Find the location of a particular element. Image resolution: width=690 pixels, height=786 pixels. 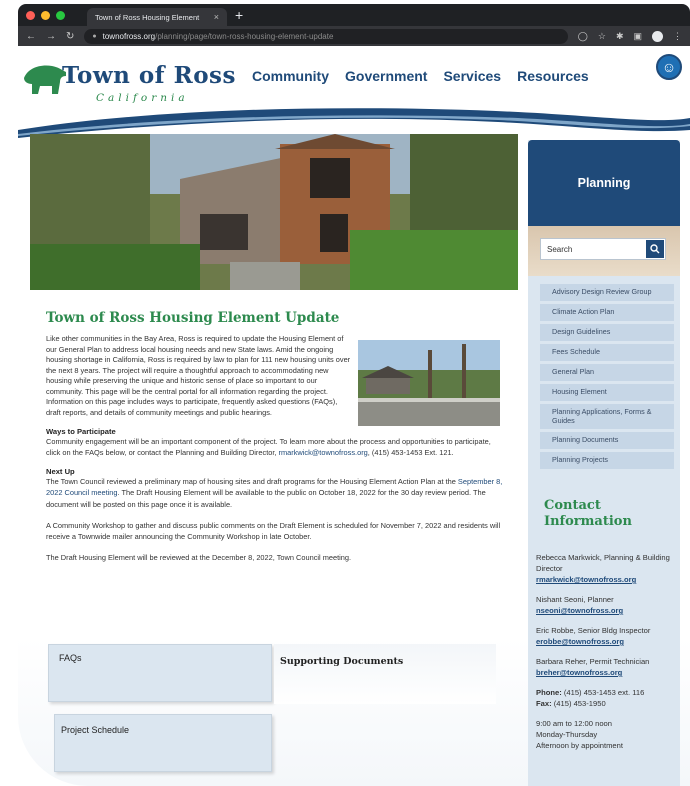

menu-kebab-icon: ⋮ is located at coordinates (677, 36).